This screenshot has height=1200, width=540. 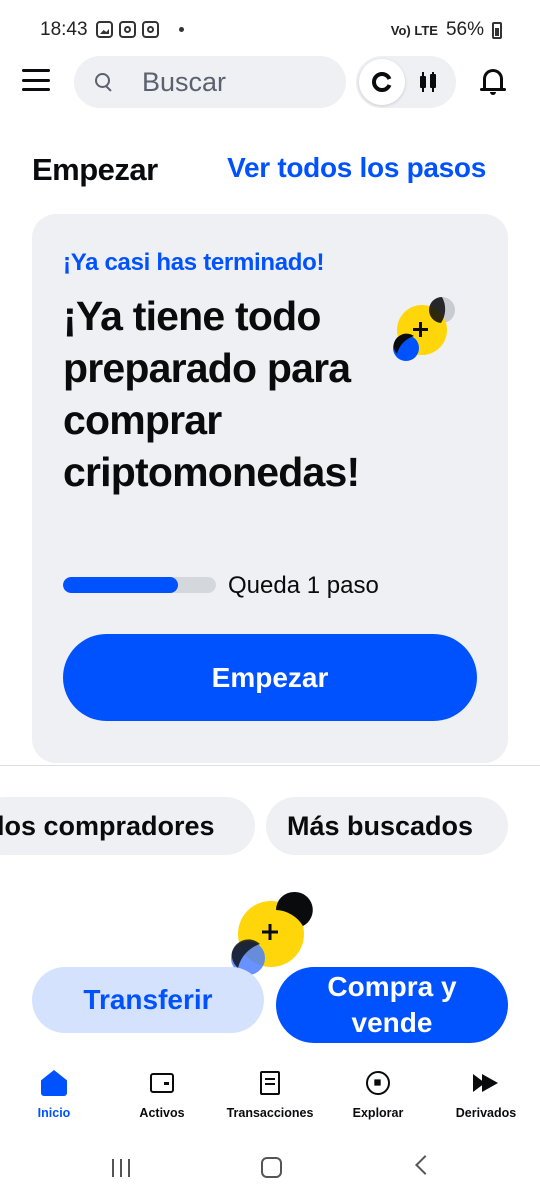 I want to click on back-icon, so click(x=425, y=1165).